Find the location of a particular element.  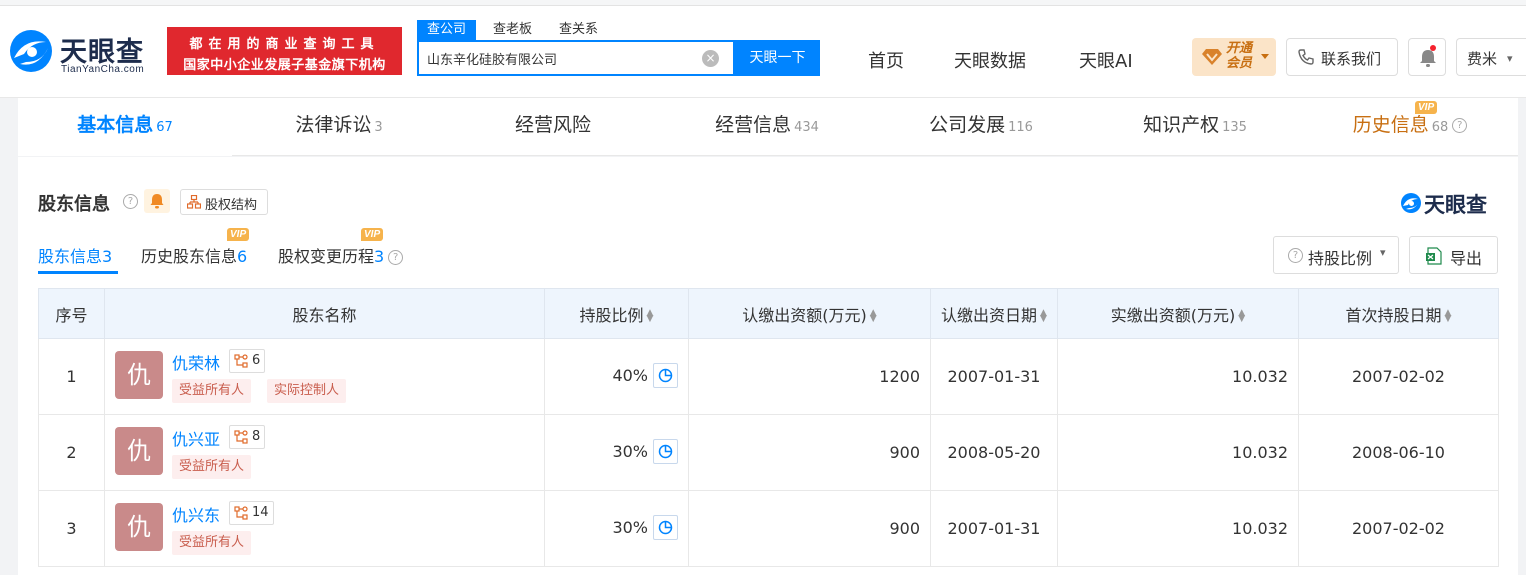

subtab-shareholders: 股东信息3 is located at coordinates (75, 255).